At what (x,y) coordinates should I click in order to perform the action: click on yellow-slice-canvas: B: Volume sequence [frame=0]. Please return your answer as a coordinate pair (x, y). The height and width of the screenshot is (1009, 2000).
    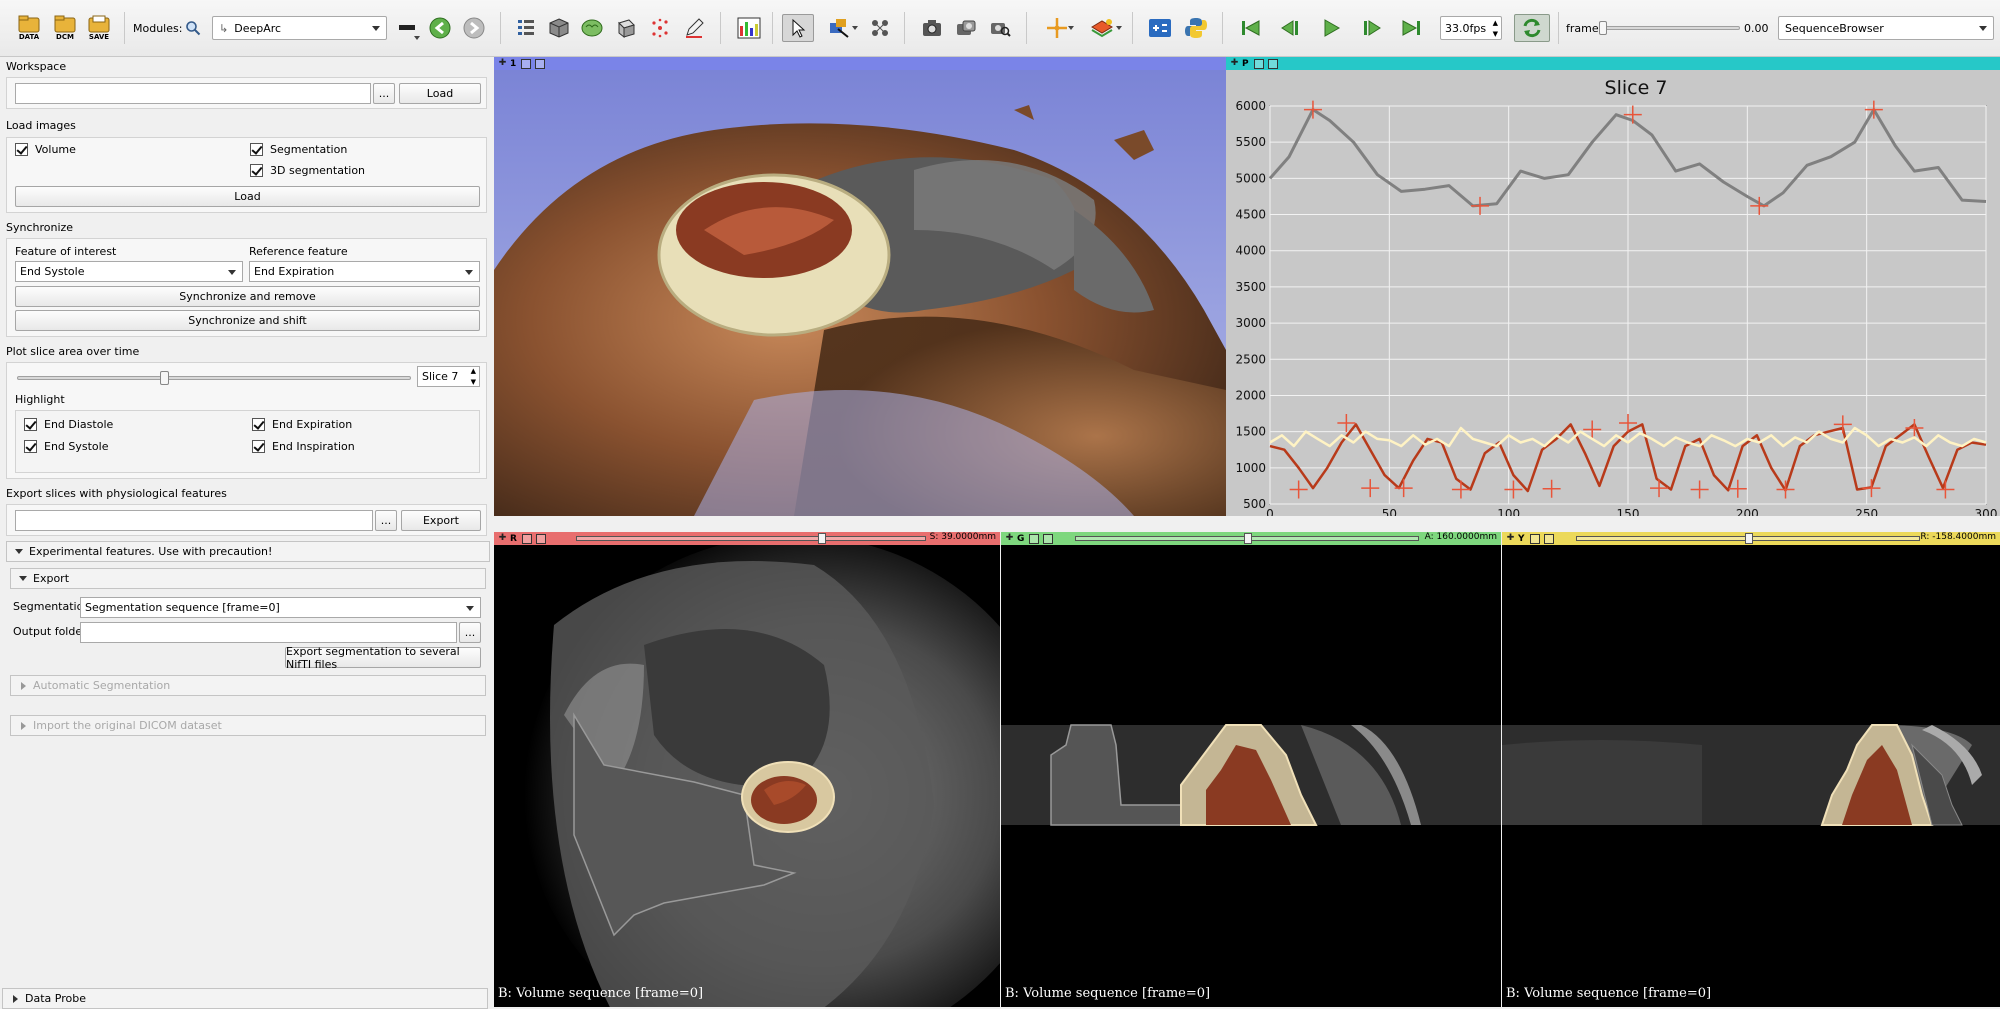
    Looking at the image, I should click on (1751, 776).